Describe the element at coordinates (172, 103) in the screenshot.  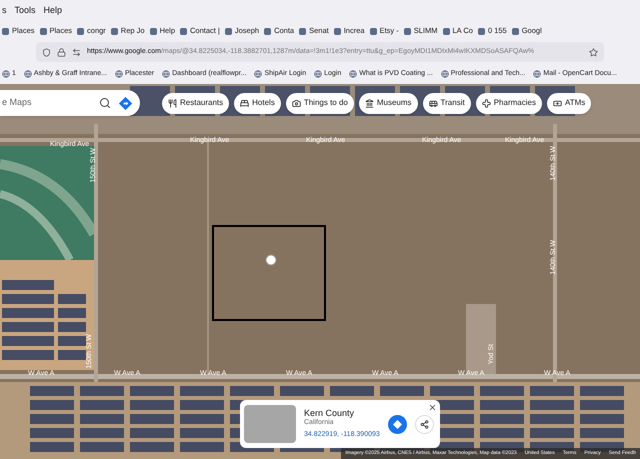
I see `utensils-icon` at that location.